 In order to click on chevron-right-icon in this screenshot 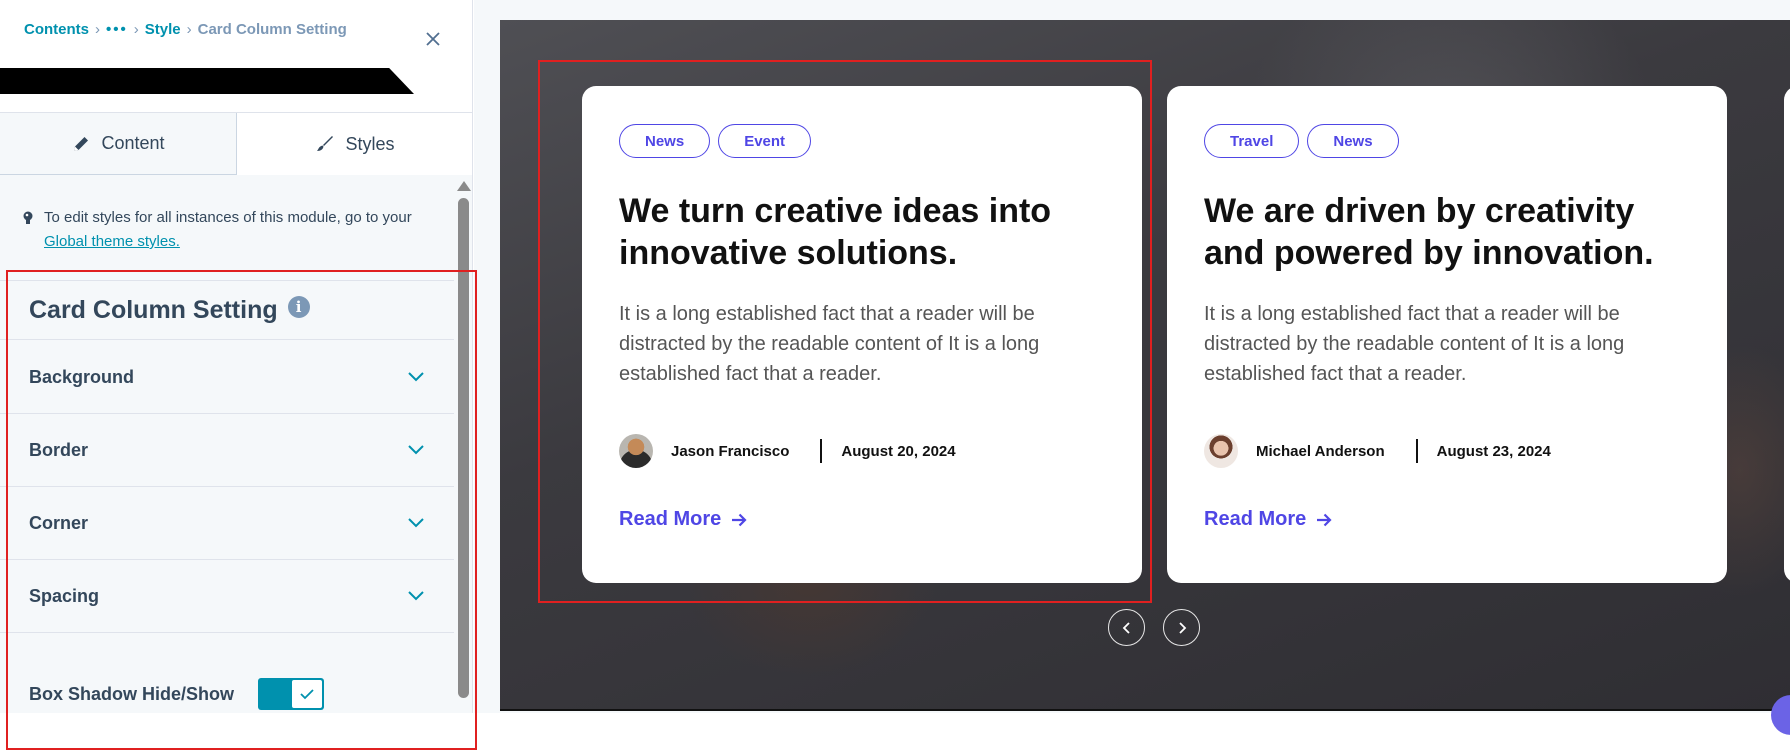, I will do `click(1182, 627)`.